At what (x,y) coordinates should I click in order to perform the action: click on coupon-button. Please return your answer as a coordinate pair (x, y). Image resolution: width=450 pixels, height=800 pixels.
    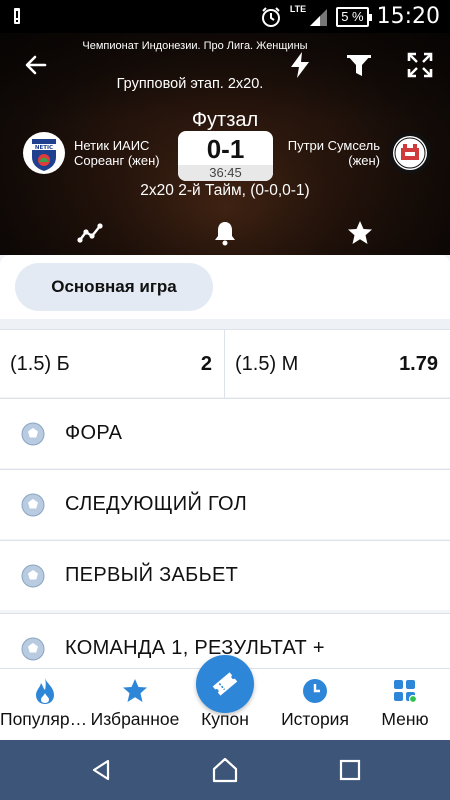
    Looking at the image, I should click on (225, 684).